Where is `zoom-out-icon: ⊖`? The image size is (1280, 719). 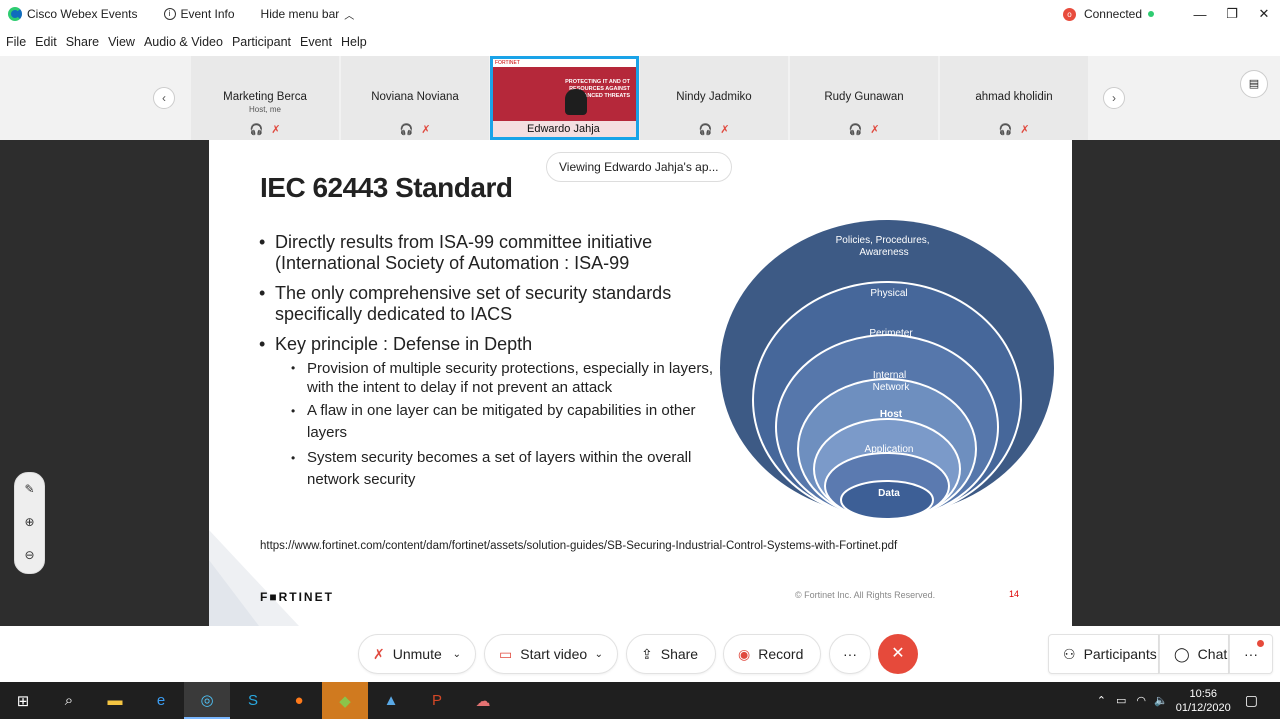
zoom-out-icon: ⊖ is located at coordinates (29, 555).